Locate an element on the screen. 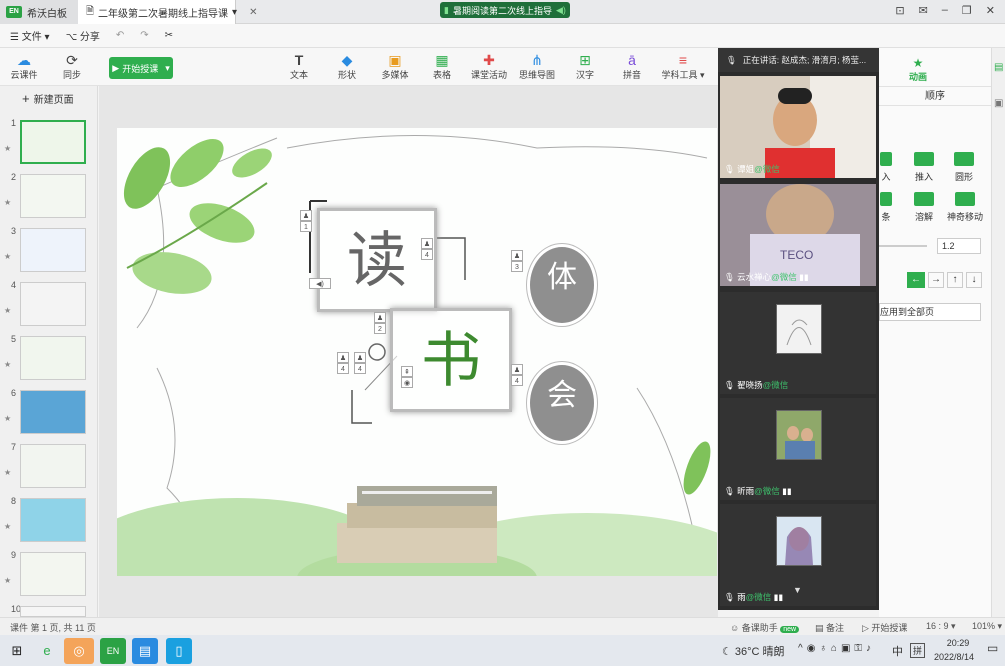  panel-icon-2: ▣ is located at coordinates (998, 103).